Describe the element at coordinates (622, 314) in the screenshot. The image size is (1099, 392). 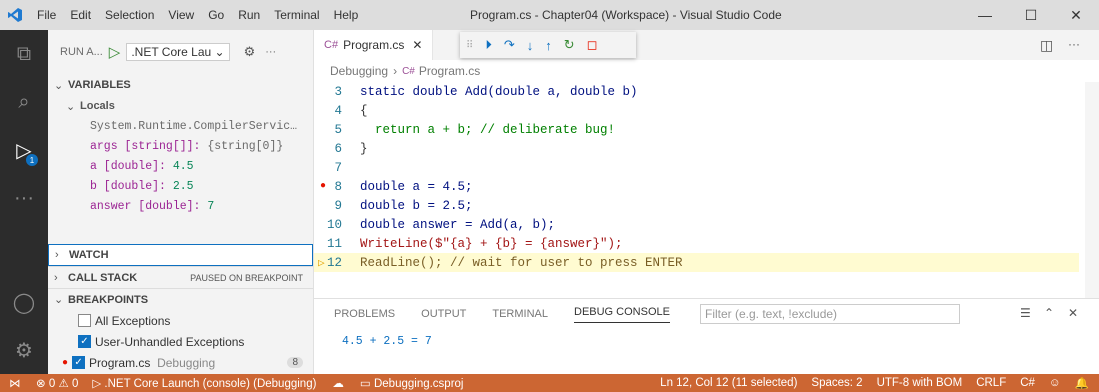
I see `tab-debug-console: DEBUG CONSOLE` at that location.